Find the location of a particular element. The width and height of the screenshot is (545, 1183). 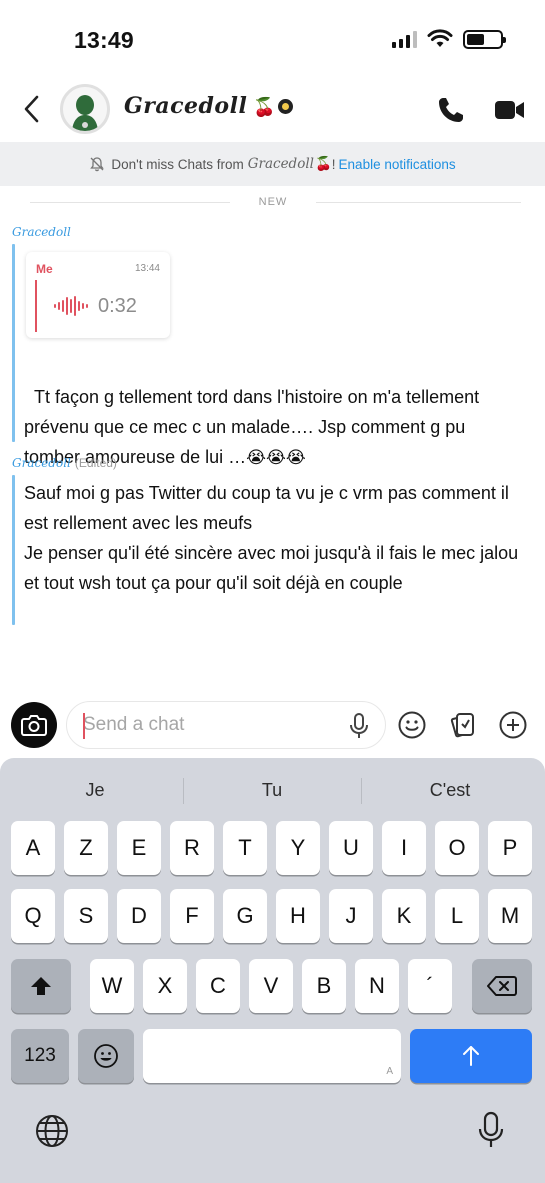

cards-icon is located at coordinates (462, 725).